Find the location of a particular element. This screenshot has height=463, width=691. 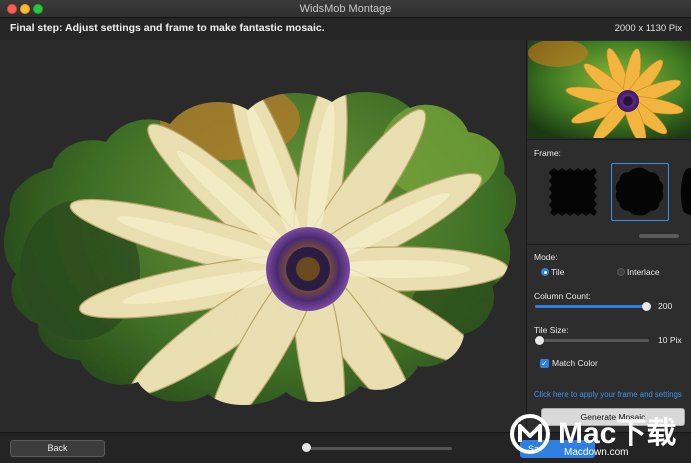

column-count-label: Column Count: is located at coordinates (562, 296).